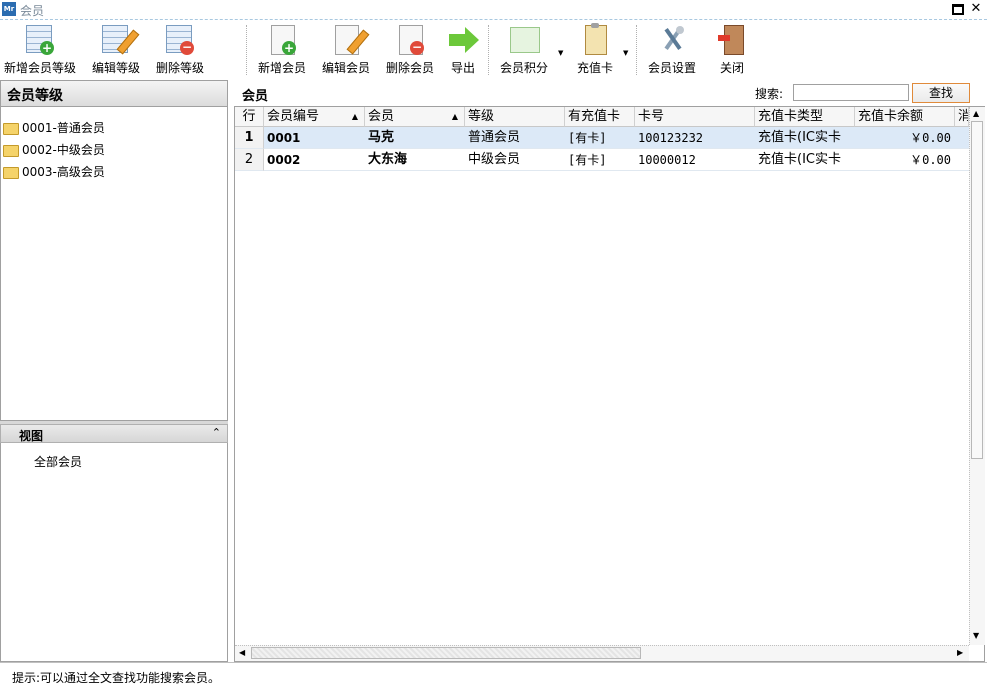 This screenshot has height=692, width=987. What do you see at coordinates (114, 433) in the screenshot?
I see `view-header: 视图 ⌃` at bounding box center [114, 433].